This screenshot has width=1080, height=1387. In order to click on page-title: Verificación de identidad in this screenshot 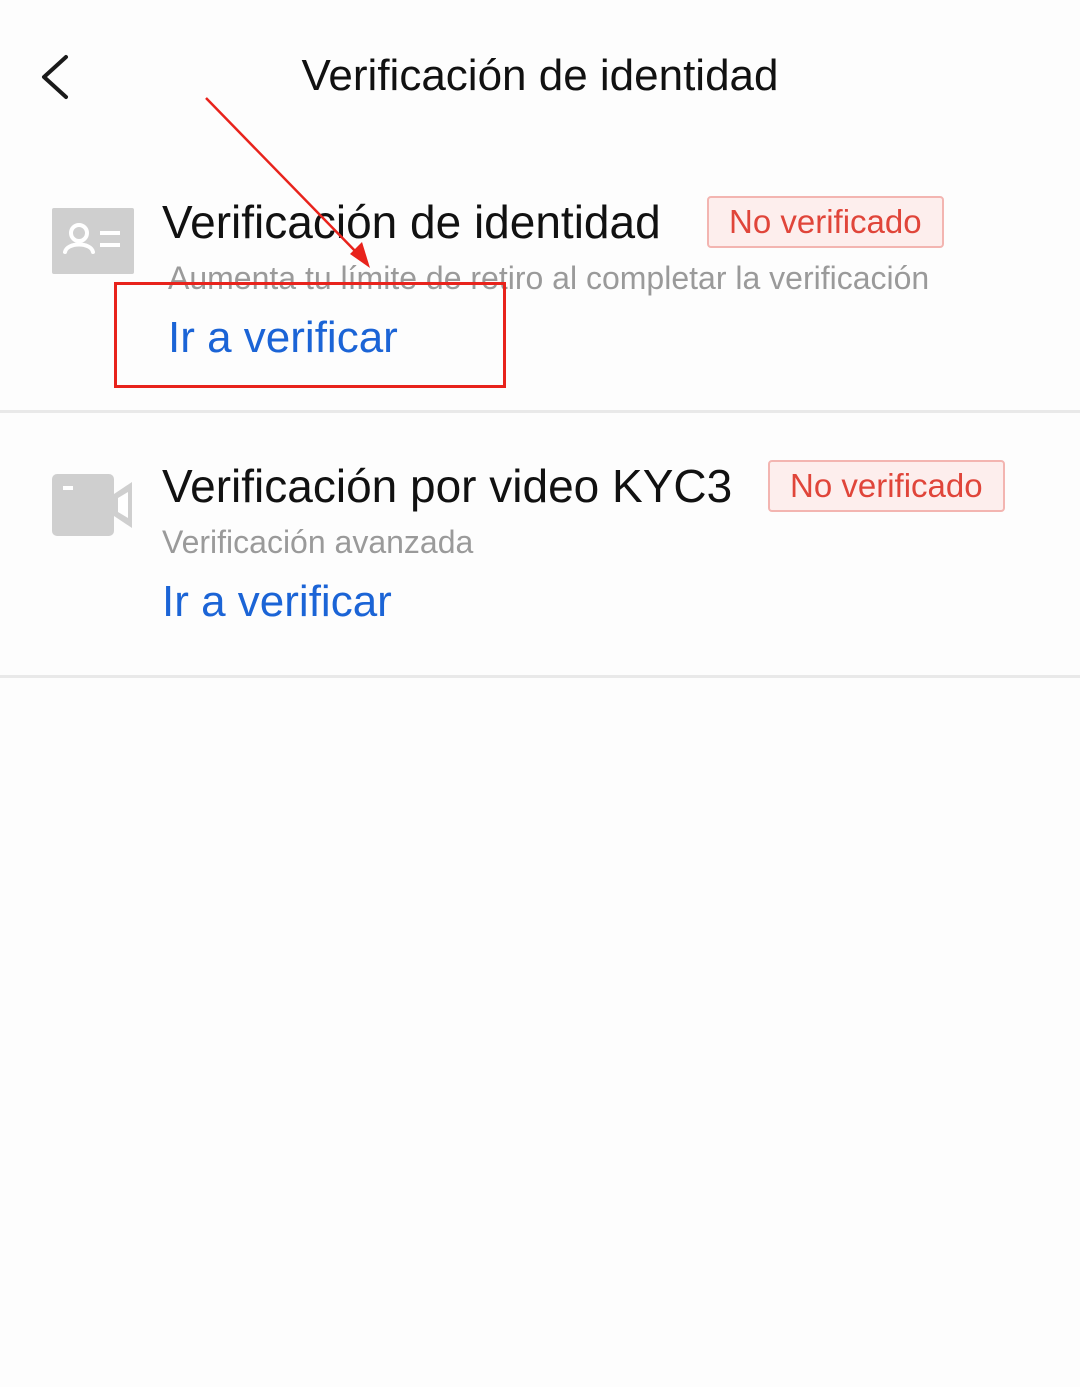, I will do `click(540, 75)`.